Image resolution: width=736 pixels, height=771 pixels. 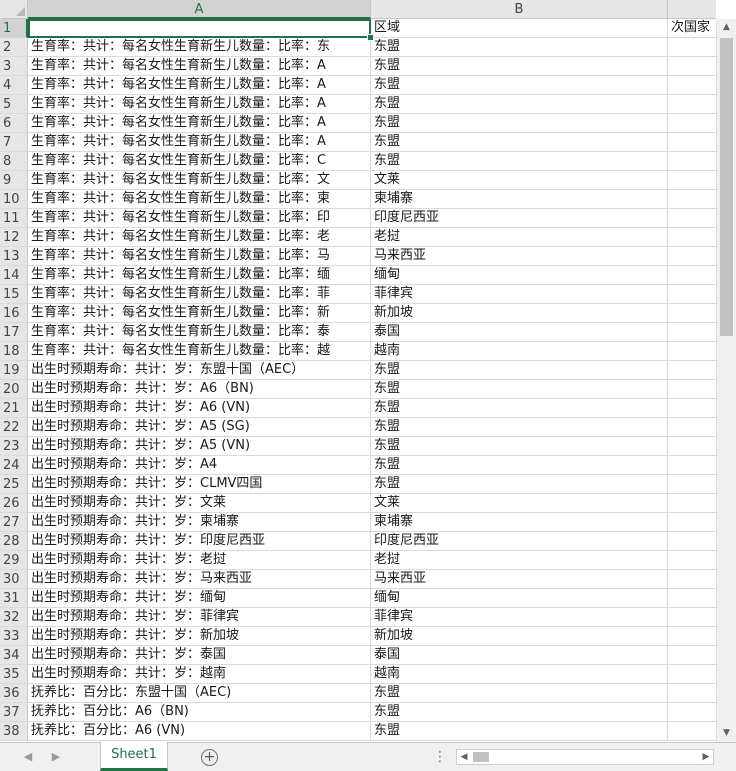 I want to click on cell-a: 生育率：共计：每名女性生育新生儿数量：比率：柬, so click(x=199, y=199).